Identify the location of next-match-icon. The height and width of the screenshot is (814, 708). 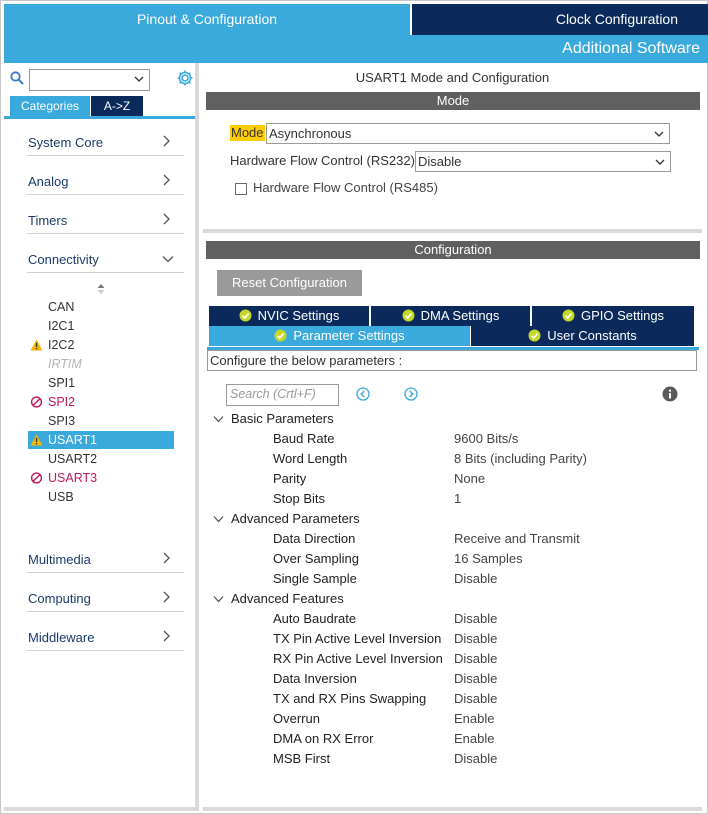
(411, 394).